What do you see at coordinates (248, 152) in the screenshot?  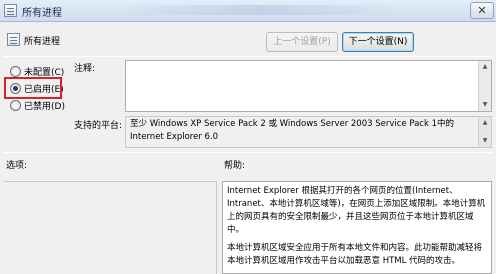 I see `section-divider` at bounding box center [248, 152].